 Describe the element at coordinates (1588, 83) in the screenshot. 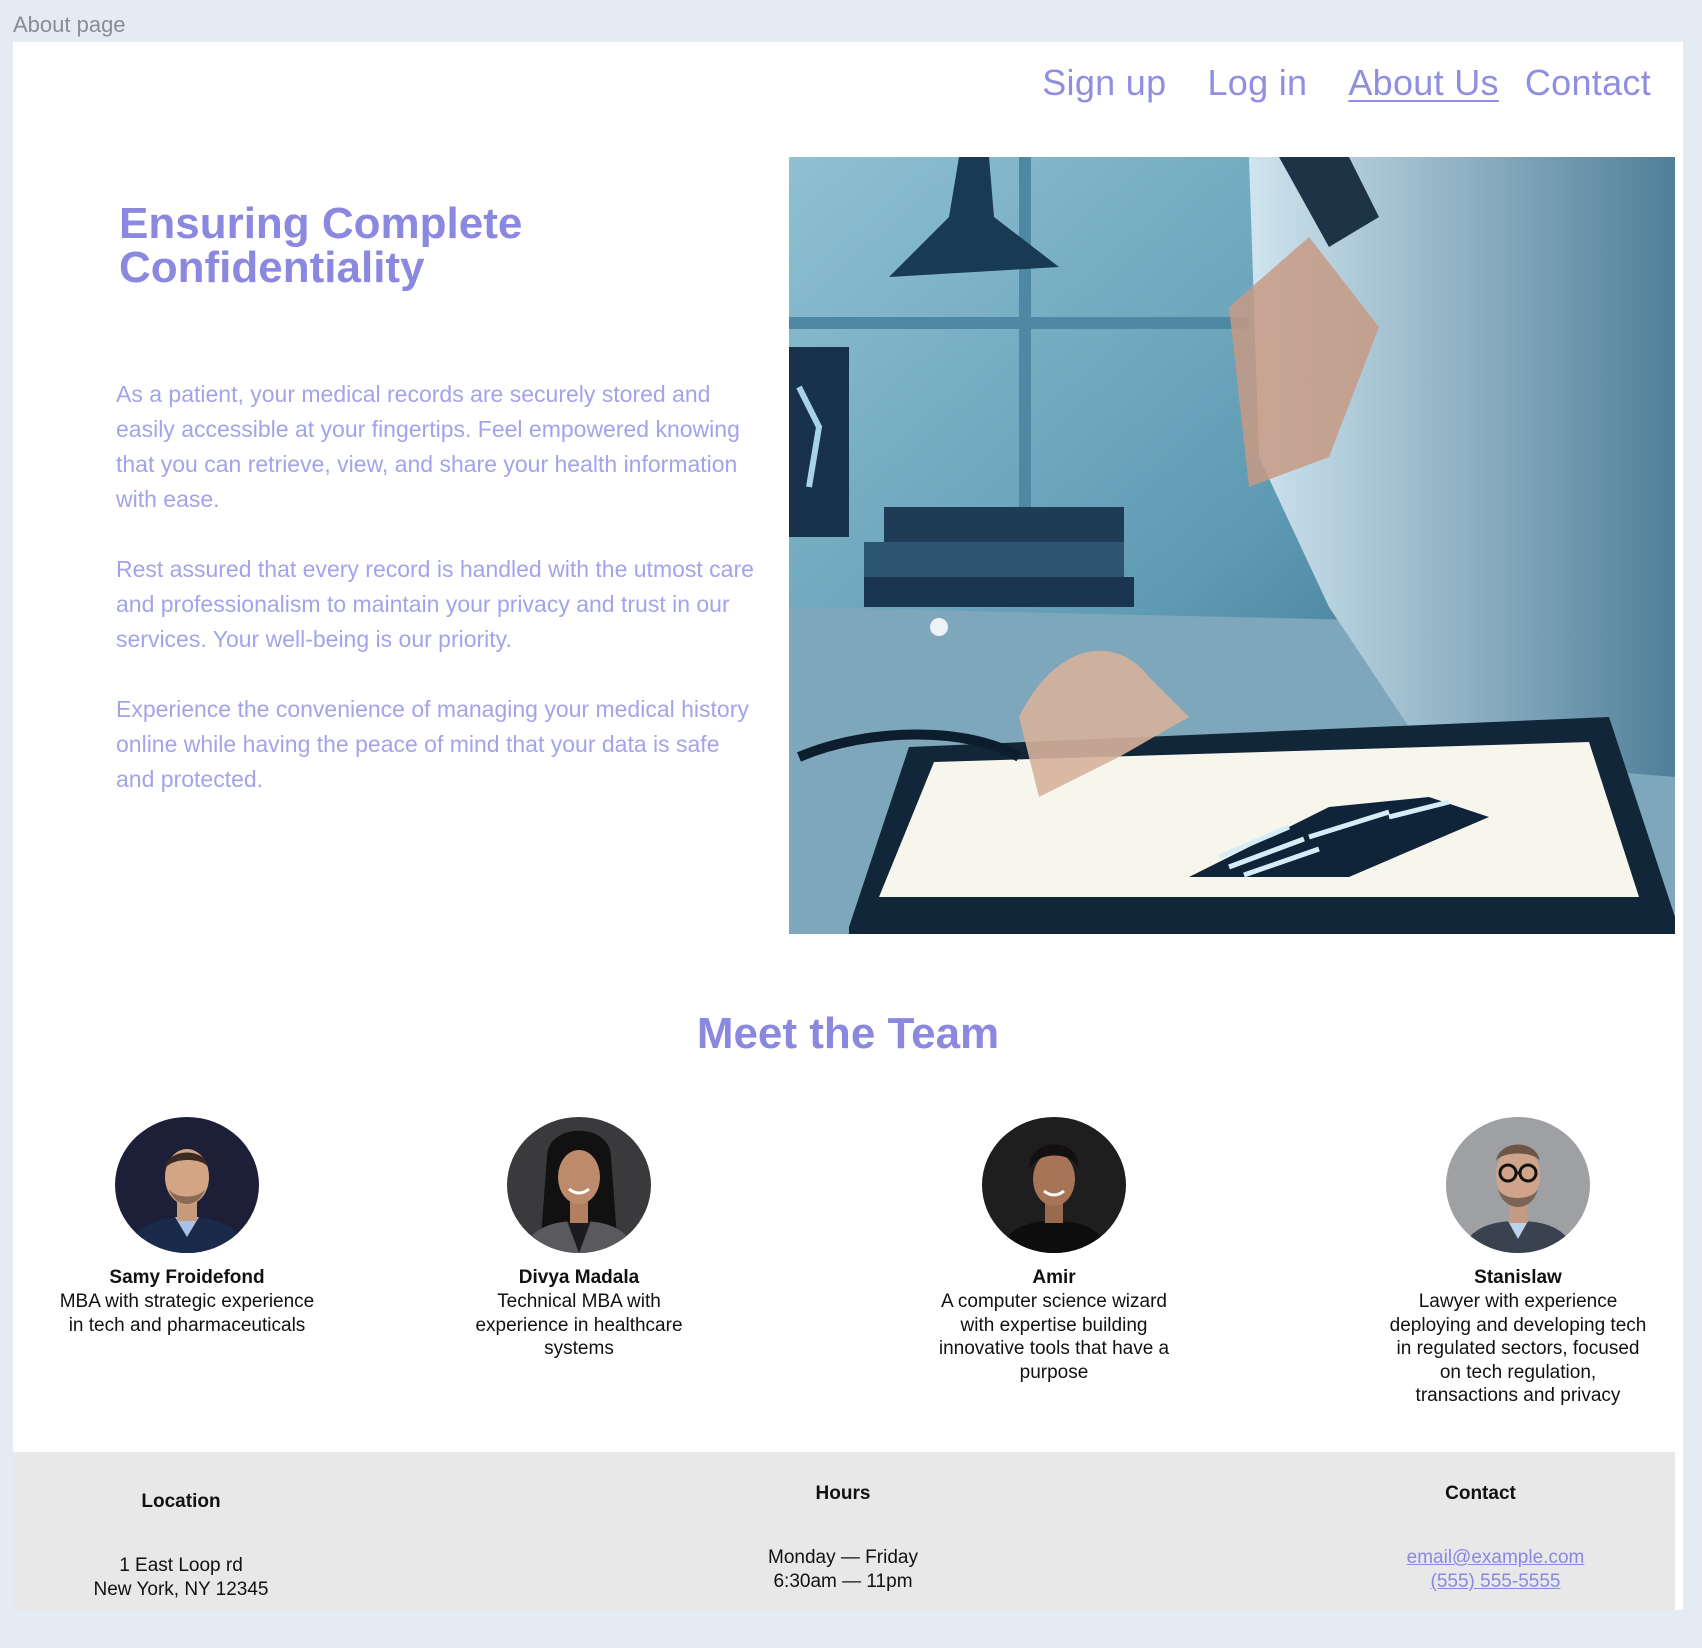

I see `nav-contact-link: Contact` at that location.